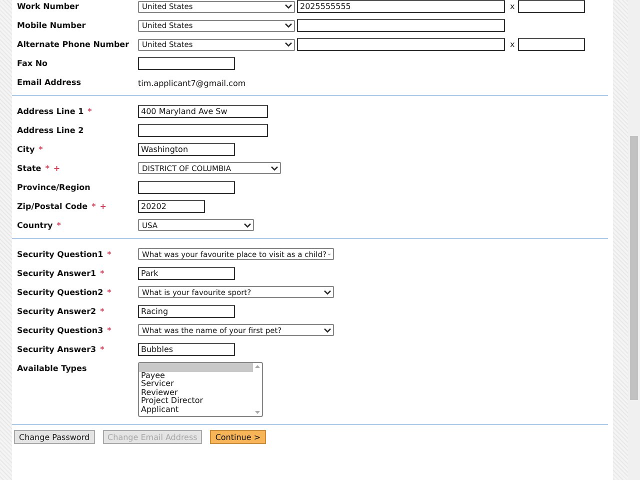  What do you see at coordinates (196, 376) in the screenshot?
I see `list-option: Payee` at bounding box center [196, 376].